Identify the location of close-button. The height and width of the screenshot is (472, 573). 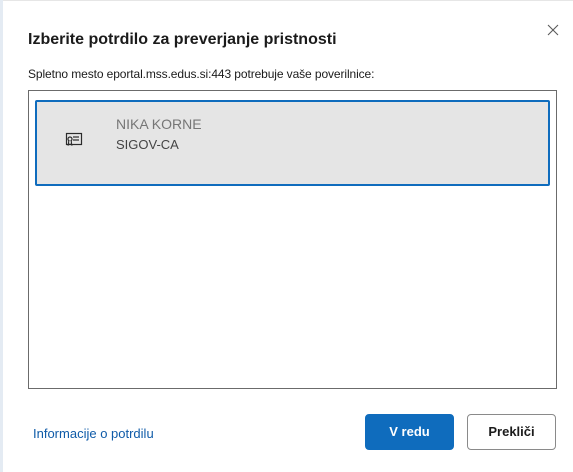
(553, 30).